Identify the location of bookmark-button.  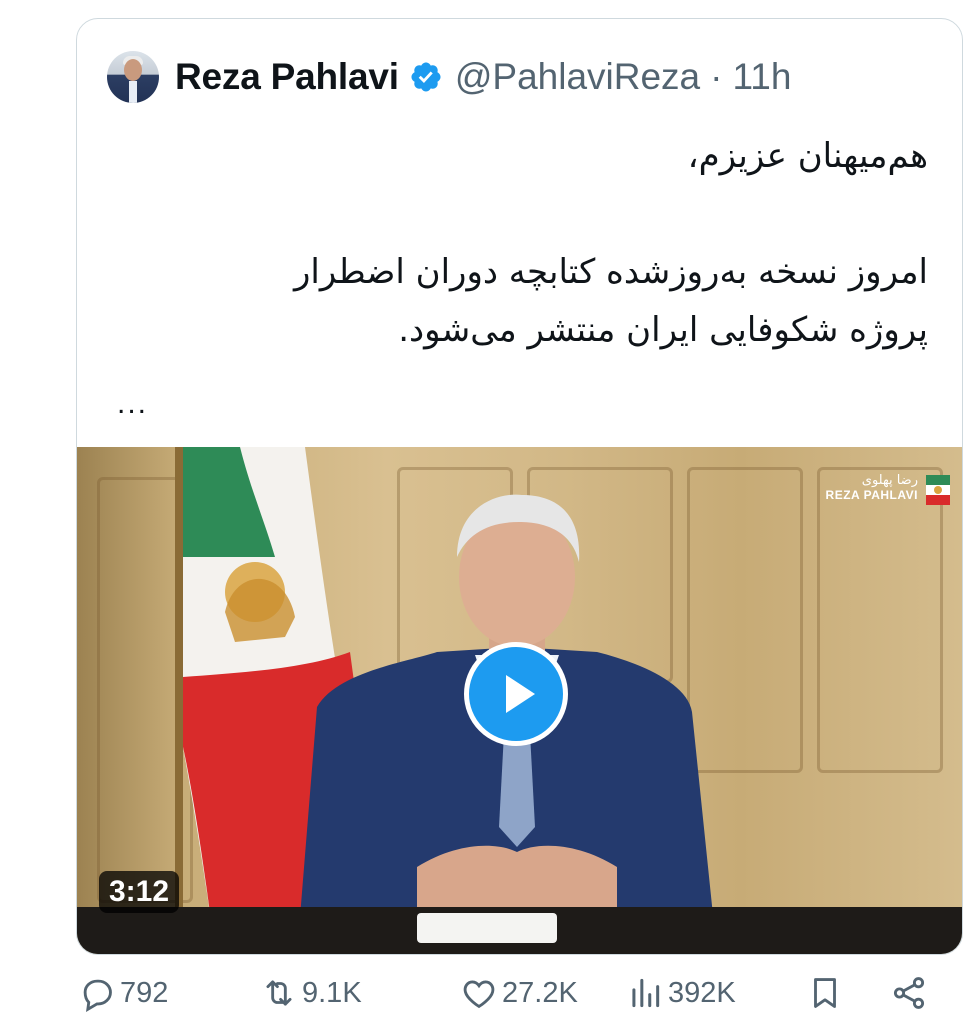
(825, 993).